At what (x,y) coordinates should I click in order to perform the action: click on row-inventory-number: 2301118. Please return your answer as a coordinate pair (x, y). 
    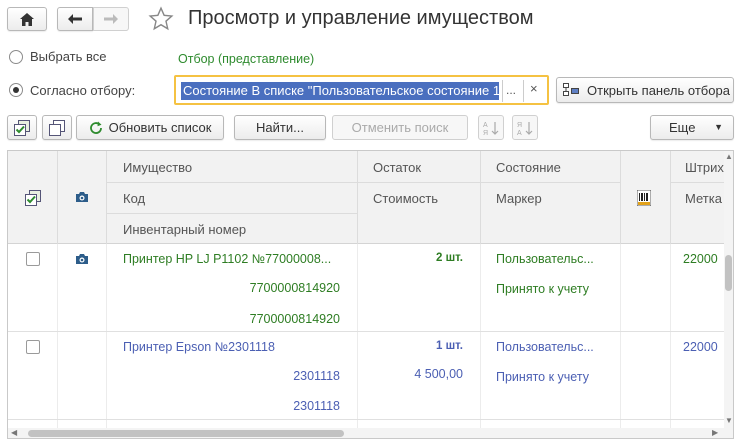
    Looking at the image, I should click on (316, 406).